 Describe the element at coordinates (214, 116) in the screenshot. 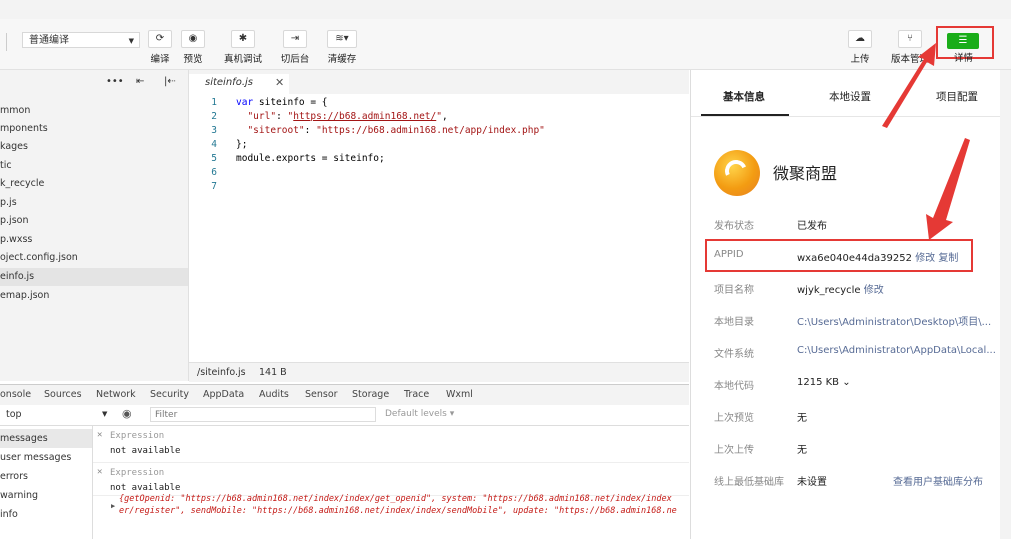

I see `line-number: 2` at that location.